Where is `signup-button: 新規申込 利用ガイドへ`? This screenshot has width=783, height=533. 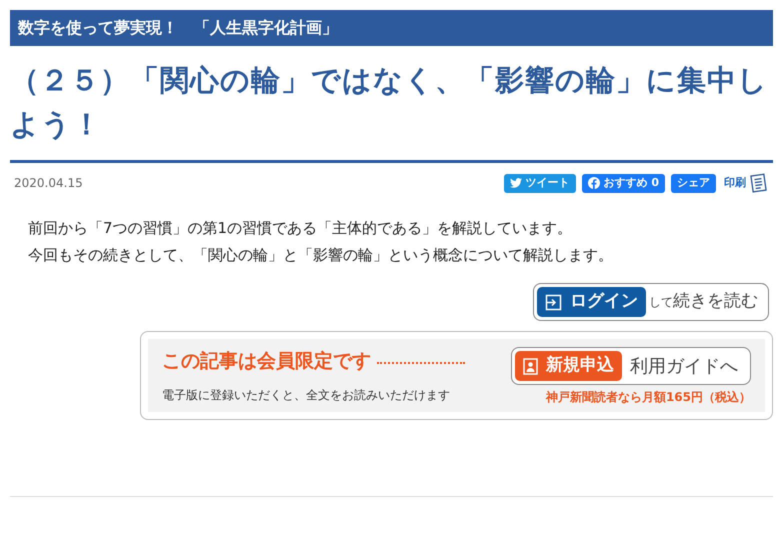 signup-button: 新規申込 利用ガイドへ is located at coordinates (631, 366).